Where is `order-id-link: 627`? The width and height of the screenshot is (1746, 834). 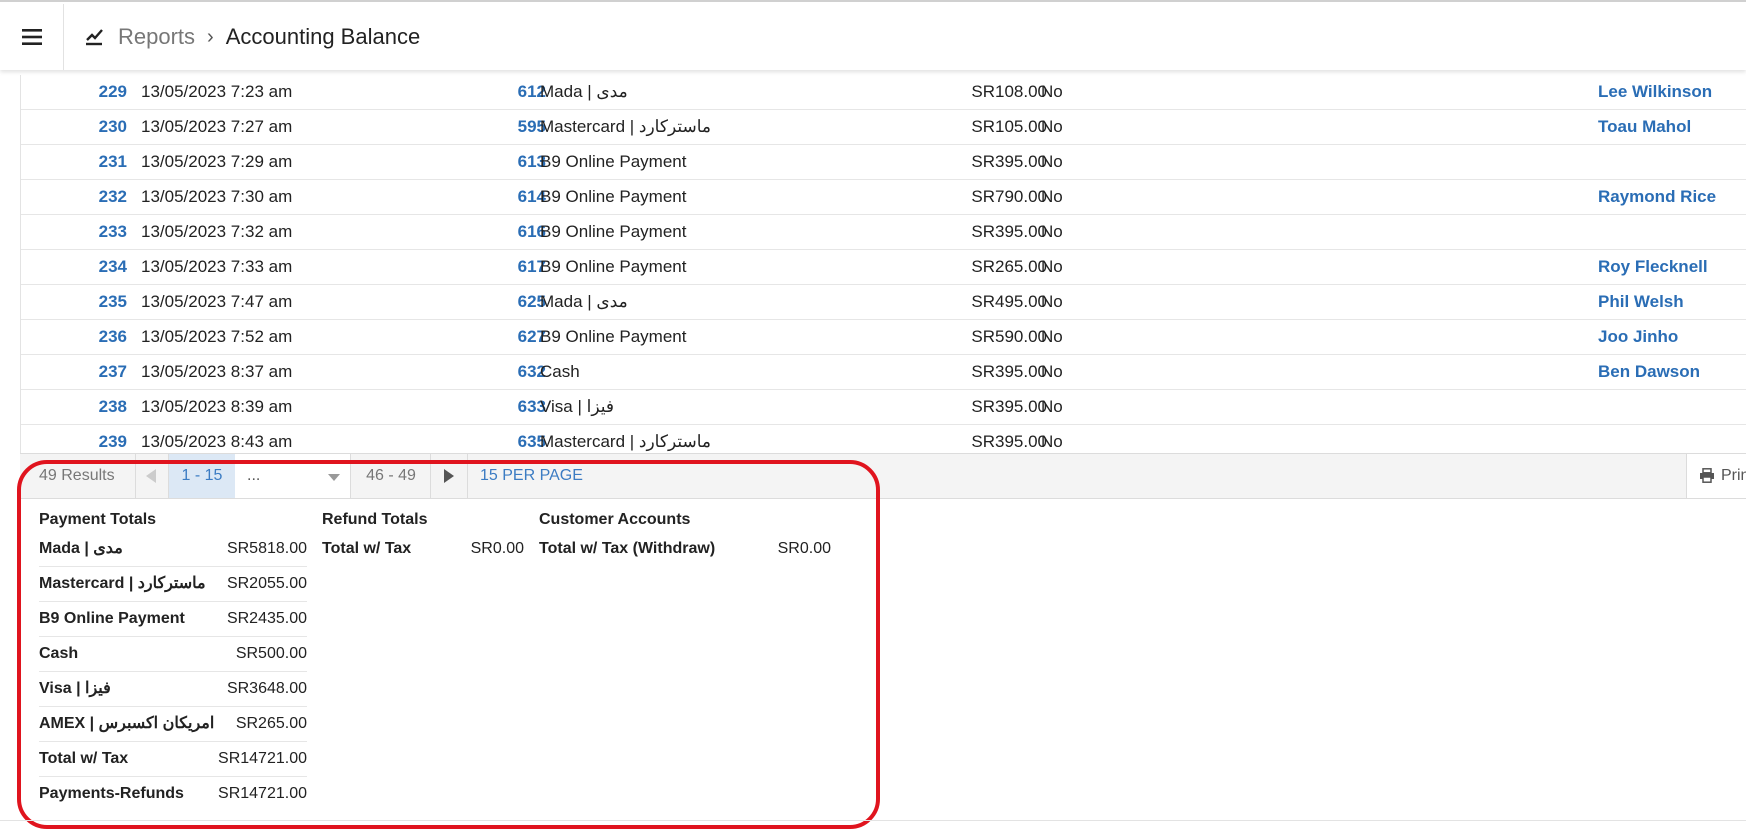 order-id-link: 627 is located at coordinates (498, 337).